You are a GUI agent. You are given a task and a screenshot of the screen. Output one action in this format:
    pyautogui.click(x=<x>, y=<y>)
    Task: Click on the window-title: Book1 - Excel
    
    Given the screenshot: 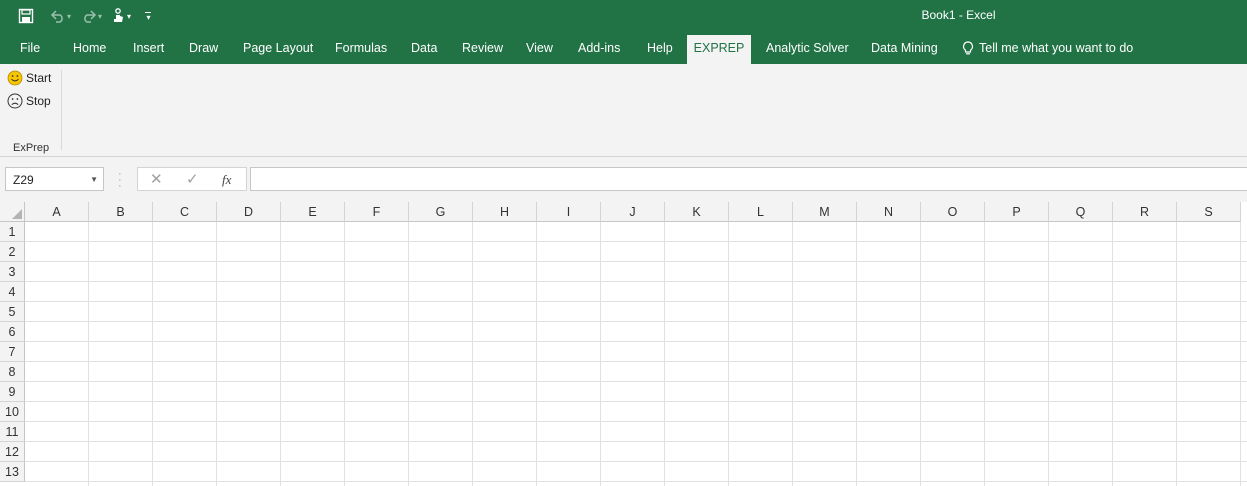 What is the action you would take?
    pyautogui.click(x=623, y=15)
    